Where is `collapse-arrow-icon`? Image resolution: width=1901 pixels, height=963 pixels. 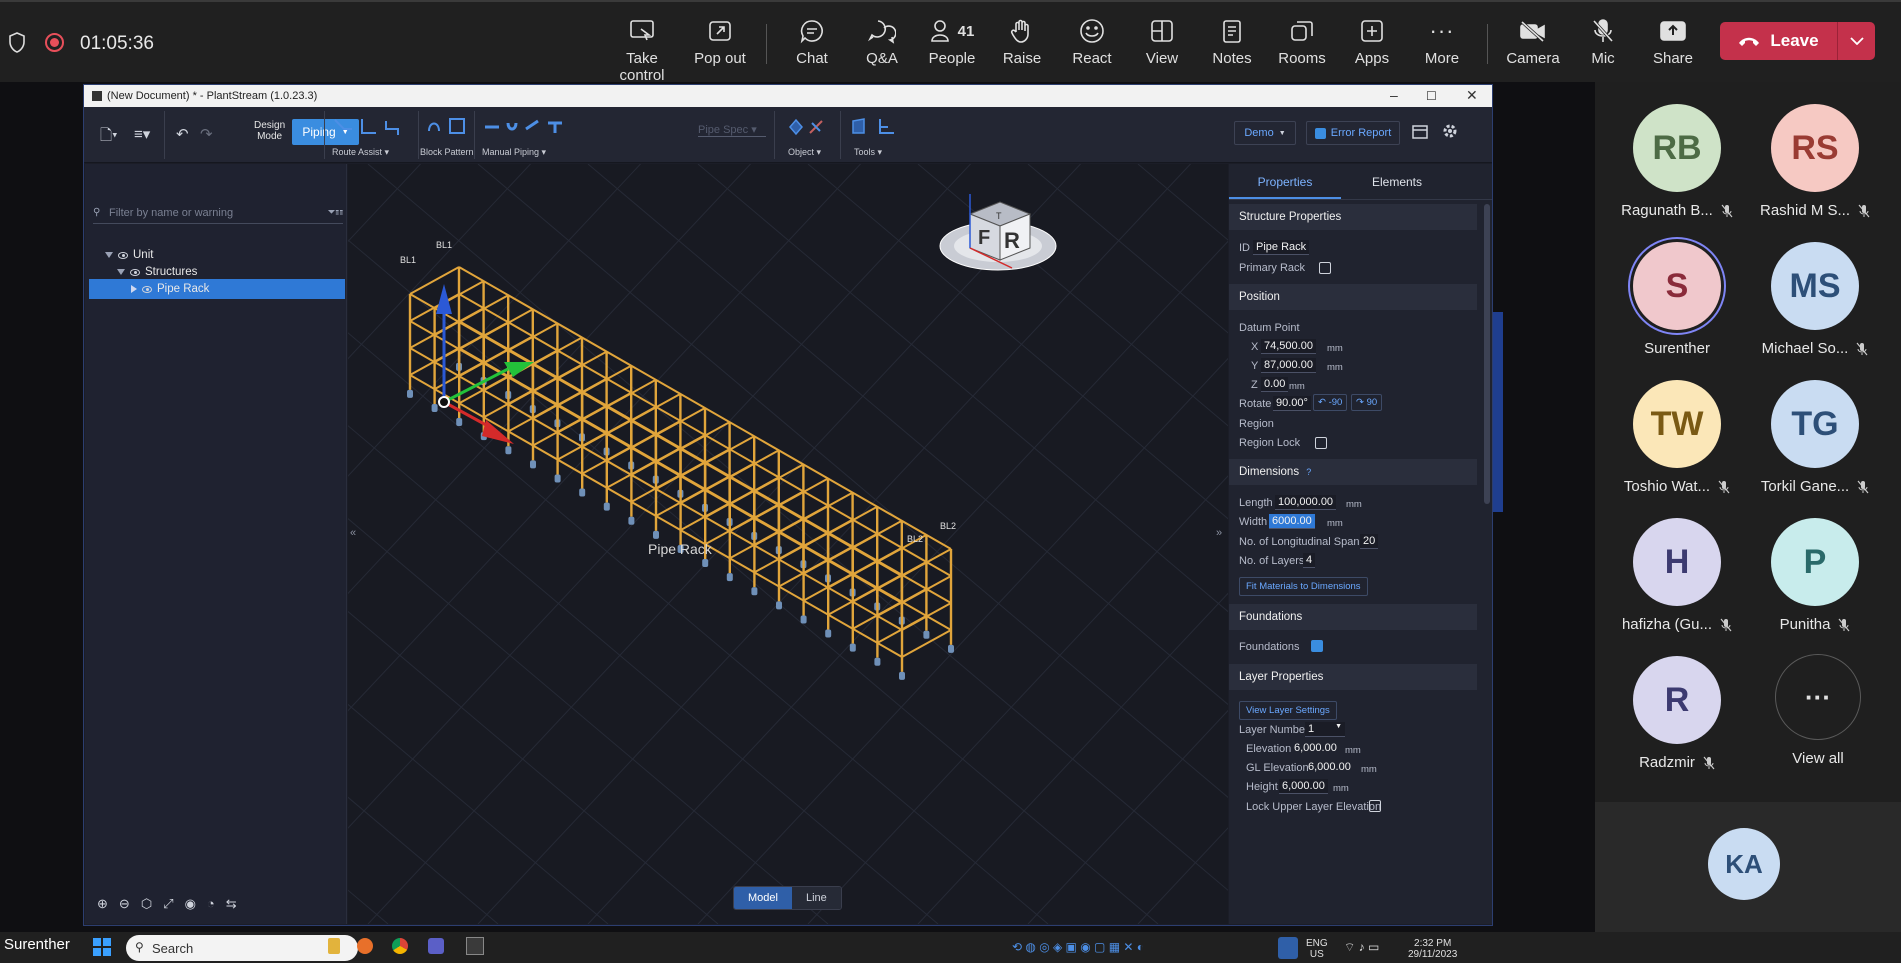 collapse-arrow-icon is located at coordinates (134, 289).